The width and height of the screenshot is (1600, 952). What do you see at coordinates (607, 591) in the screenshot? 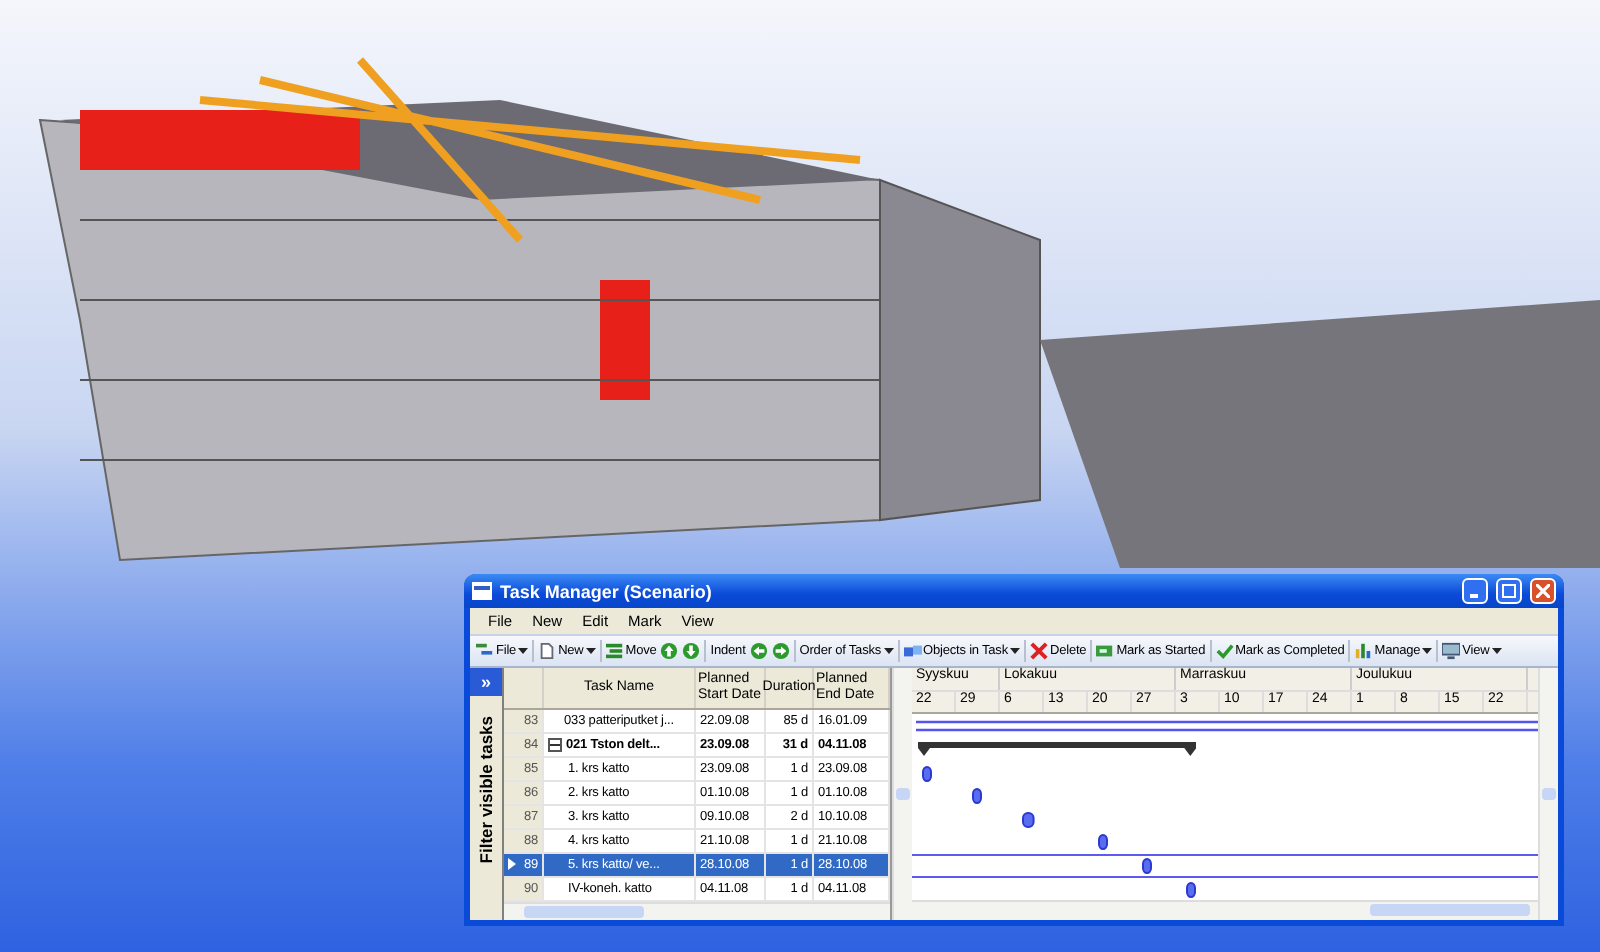
I see `window-title: Task Manager (Scenario)` at bounding box center [607, 591].